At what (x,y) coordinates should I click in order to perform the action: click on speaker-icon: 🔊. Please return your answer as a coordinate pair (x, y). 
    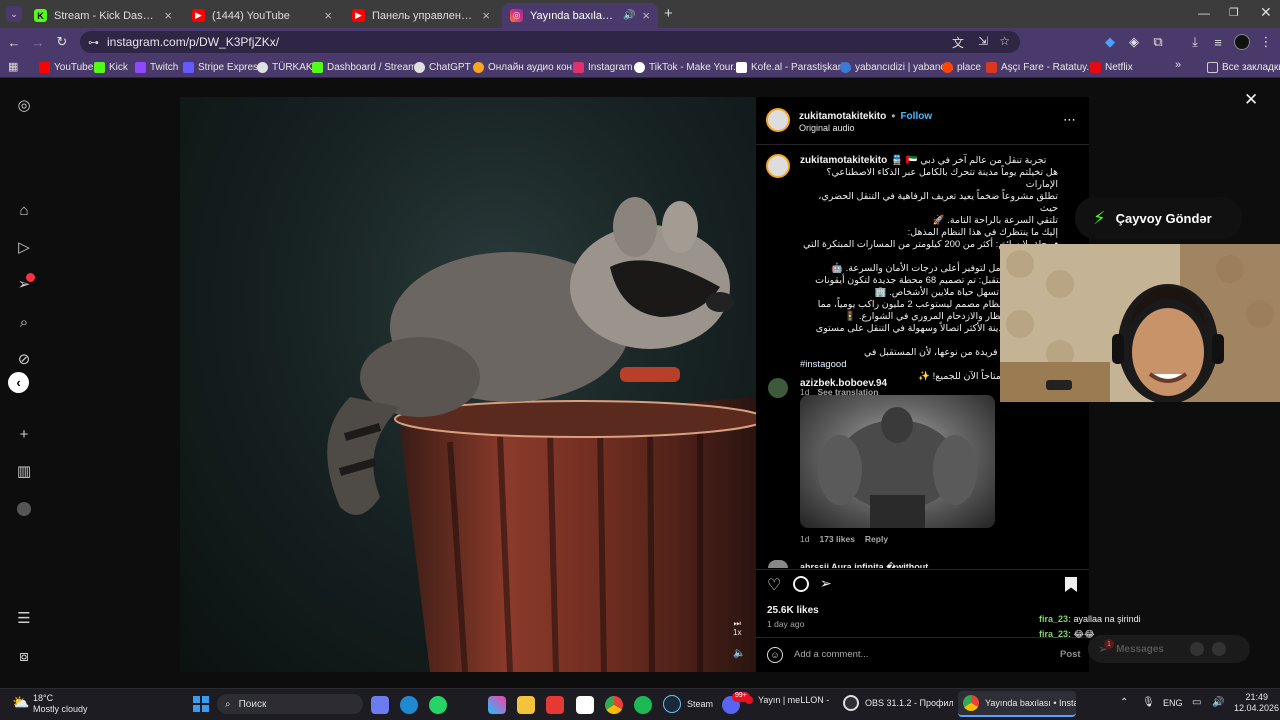
    Looking at the image, I should click on (629, 15).